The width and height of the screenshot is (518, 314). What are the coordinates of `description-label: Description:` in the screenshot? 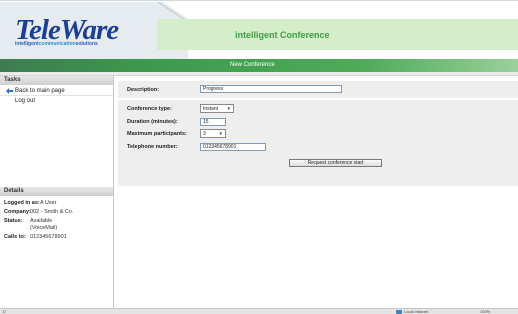 It's located at (143, 90).